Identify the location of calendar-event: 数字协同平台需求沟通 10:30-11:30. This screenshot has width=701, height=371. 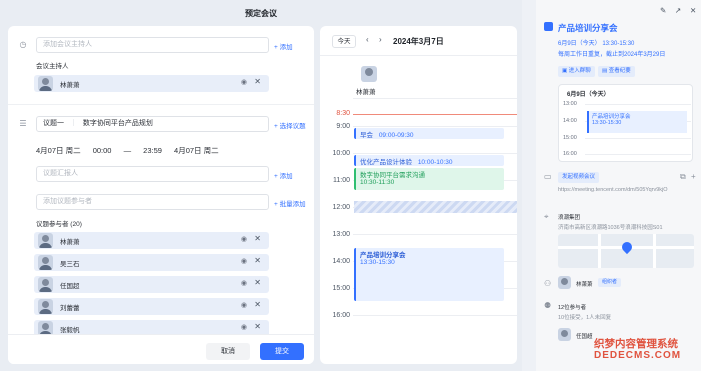
(429, 179).